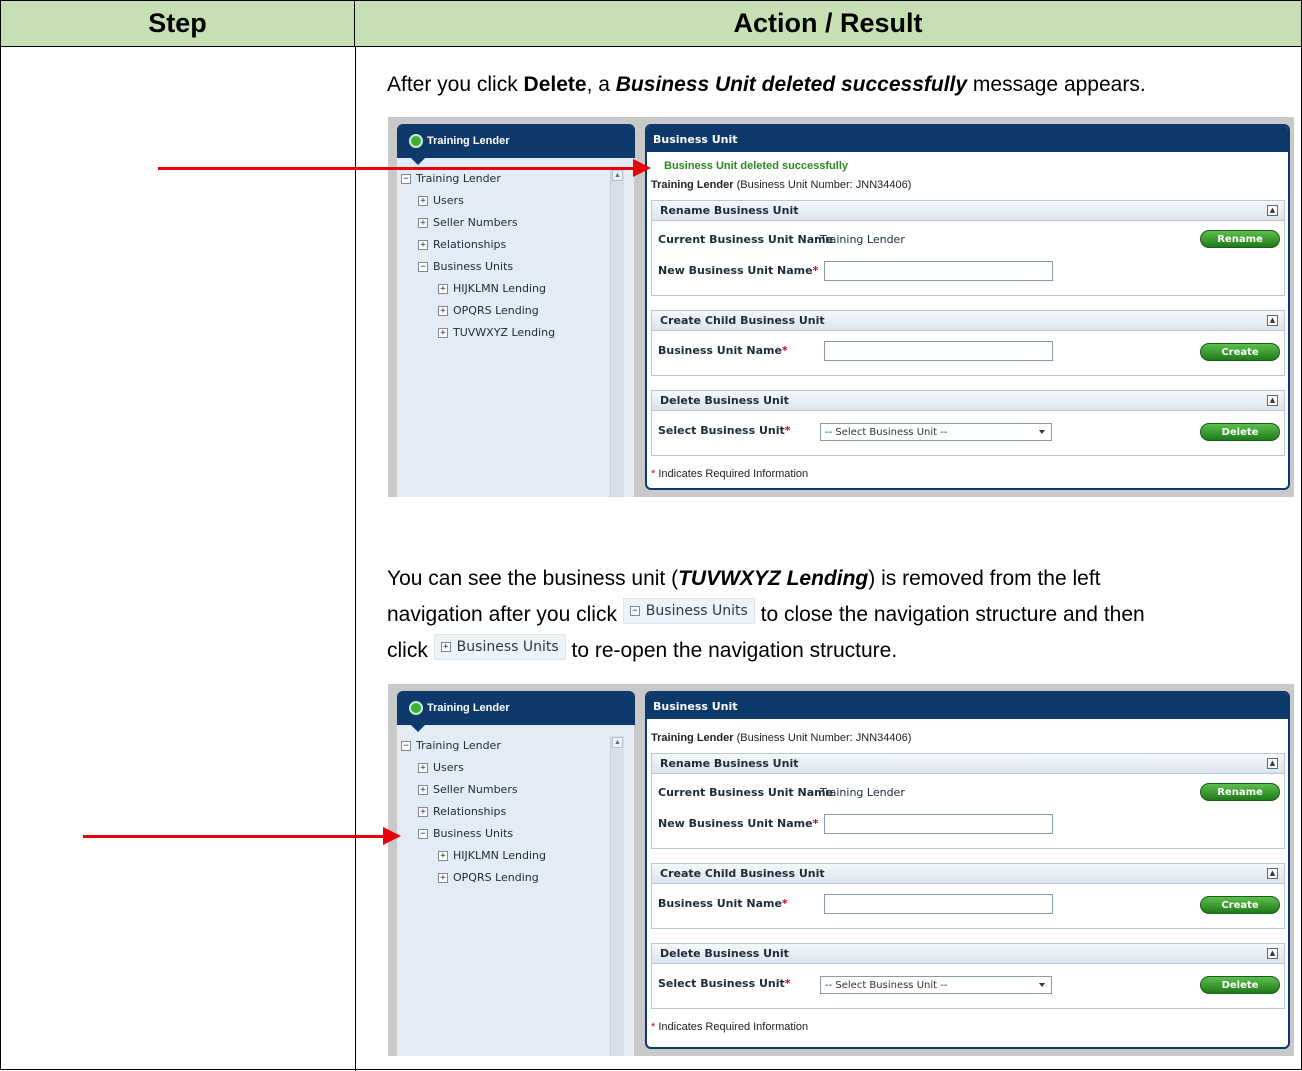 Image resolution: width=1302 pixels, height=1071 pixels. What do you see at coordinates (499, 288) in the screenshot?
I see `tree-item-label: HIJKLMN Lending` at bounding box center [499, 288].